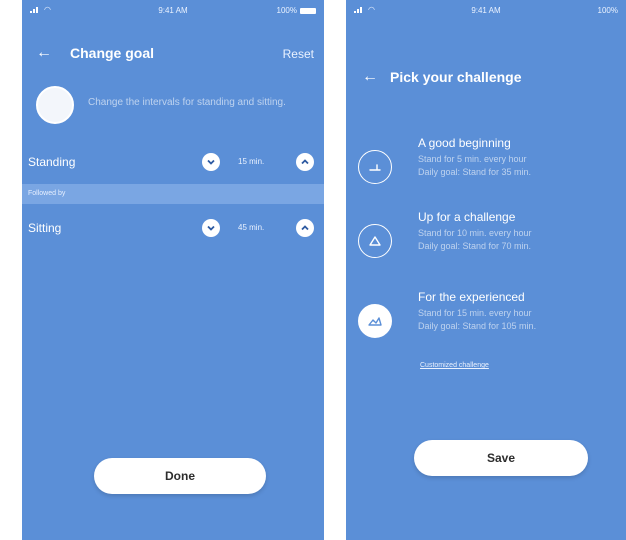 The width and height of the screenshot is (626, 540). I want to click on sitting-row: Sitting 45 min., so click(173, 228).